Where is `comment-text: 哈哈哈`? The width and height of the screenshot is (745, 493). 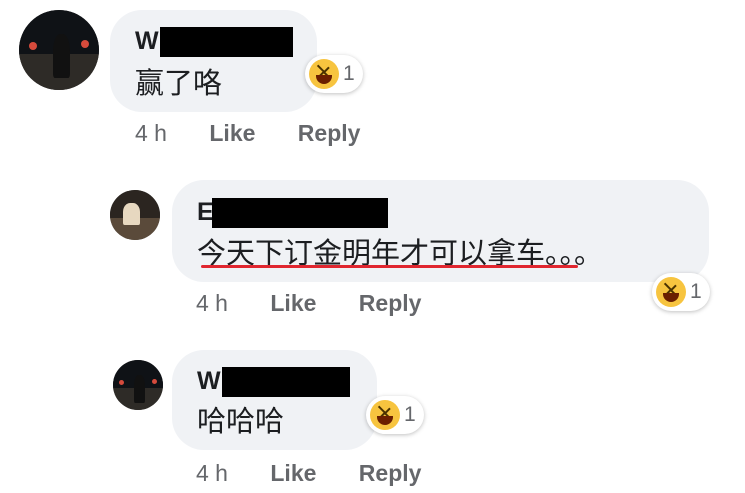 comment-text: 哈哈哈 is located at coordinates (241, 421).